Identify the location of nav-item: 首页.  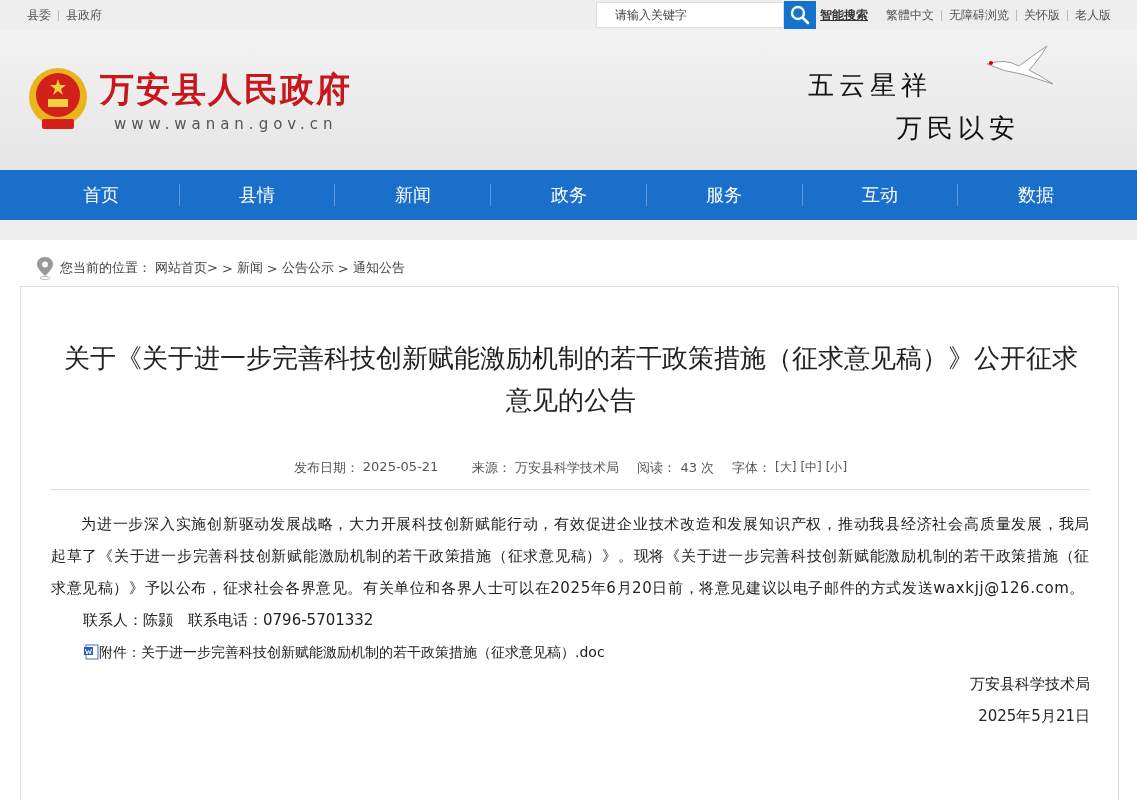
(101, 195).